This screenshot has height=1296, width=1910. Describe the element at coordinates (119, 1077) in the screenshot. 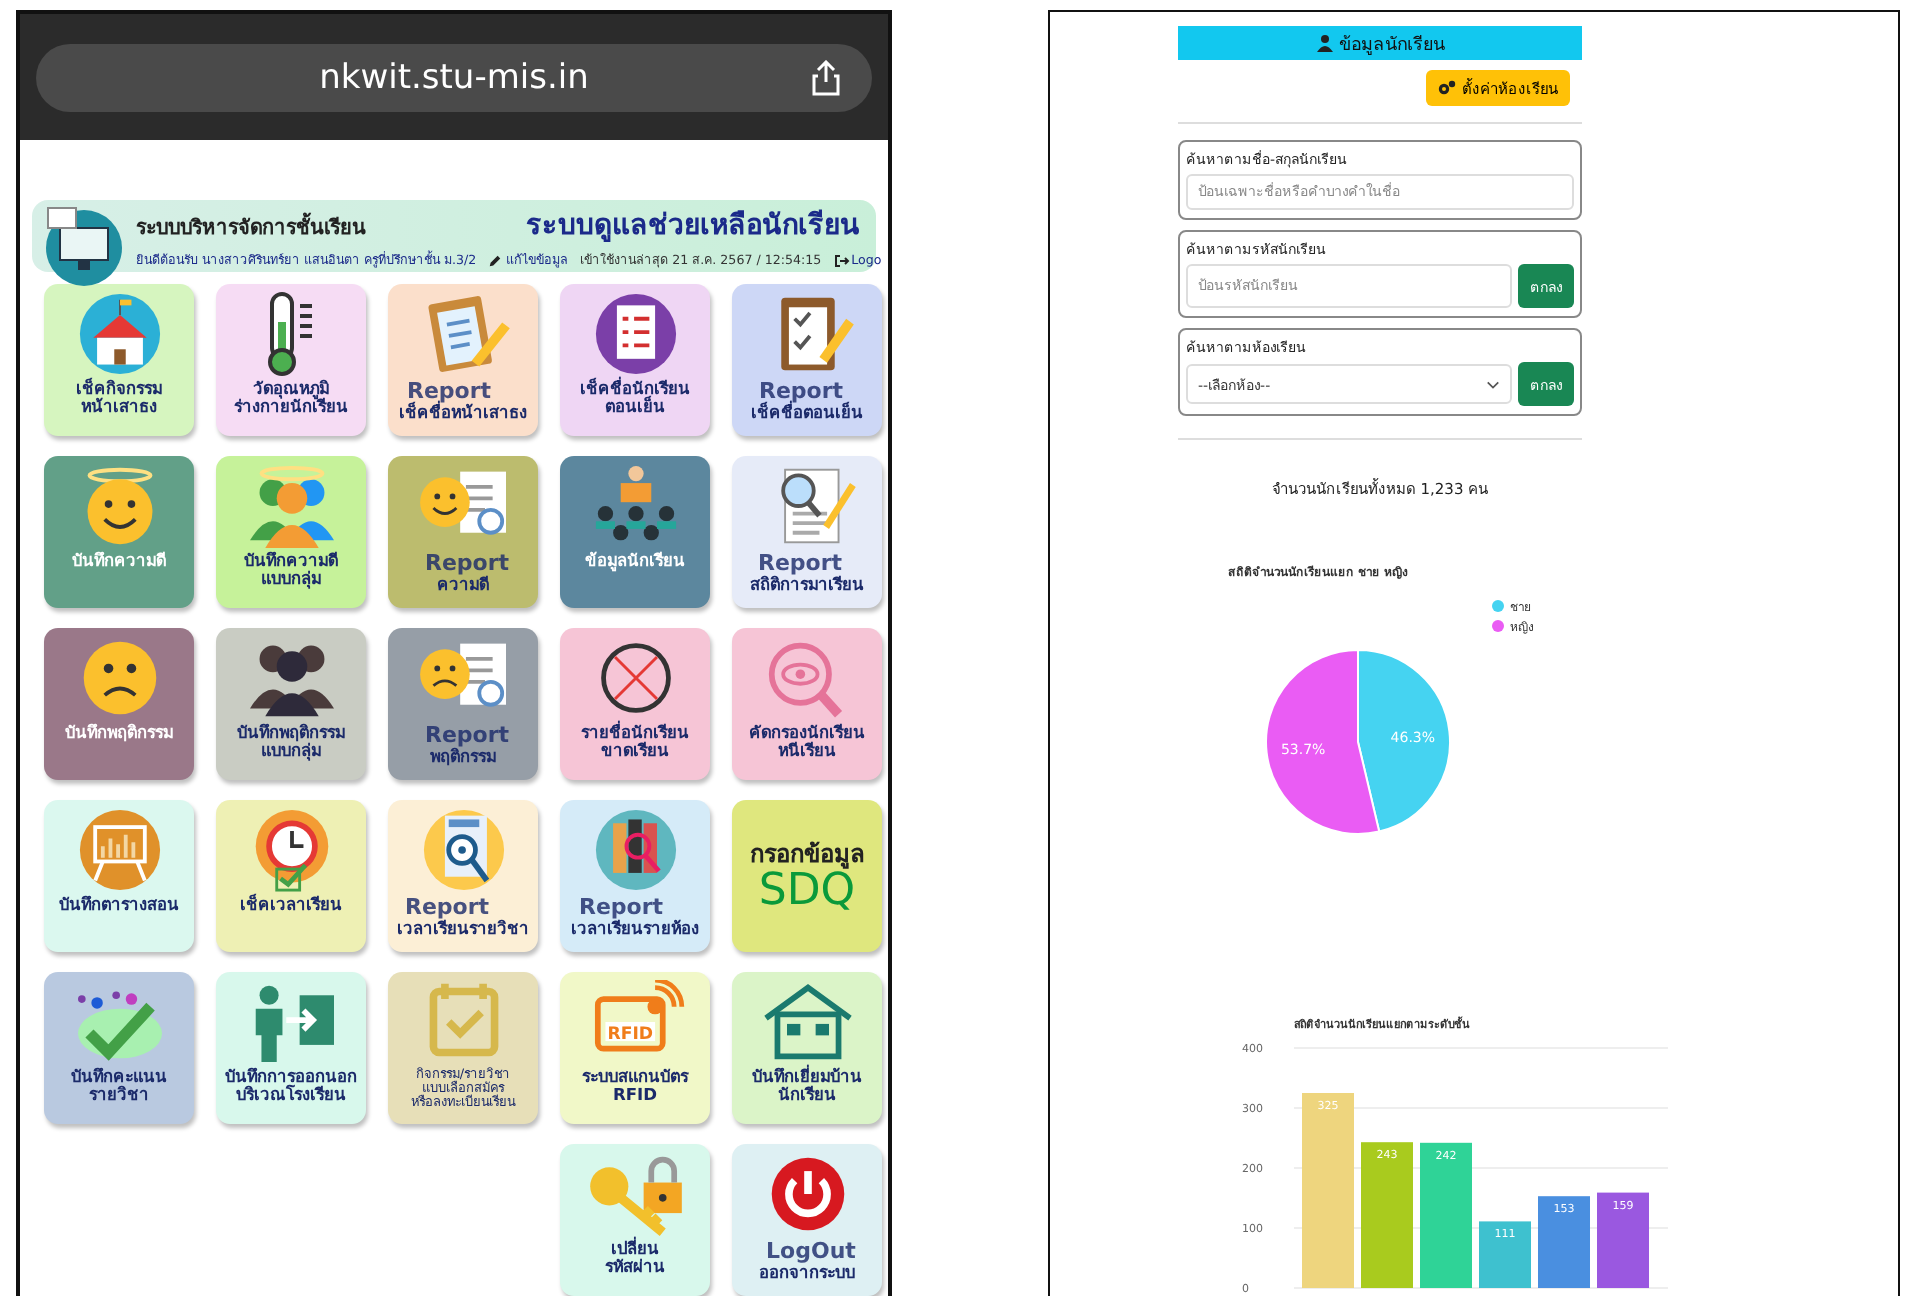

I see `tile-label: บันทึกคะแนน` at that location.